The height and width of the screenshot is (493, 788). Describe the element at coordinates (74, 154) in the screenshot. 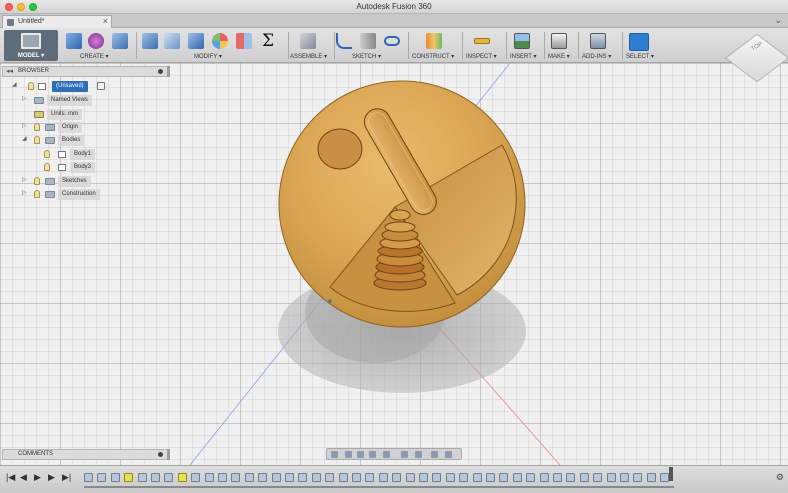

I see `browser-item-body1: Body1` at that location.